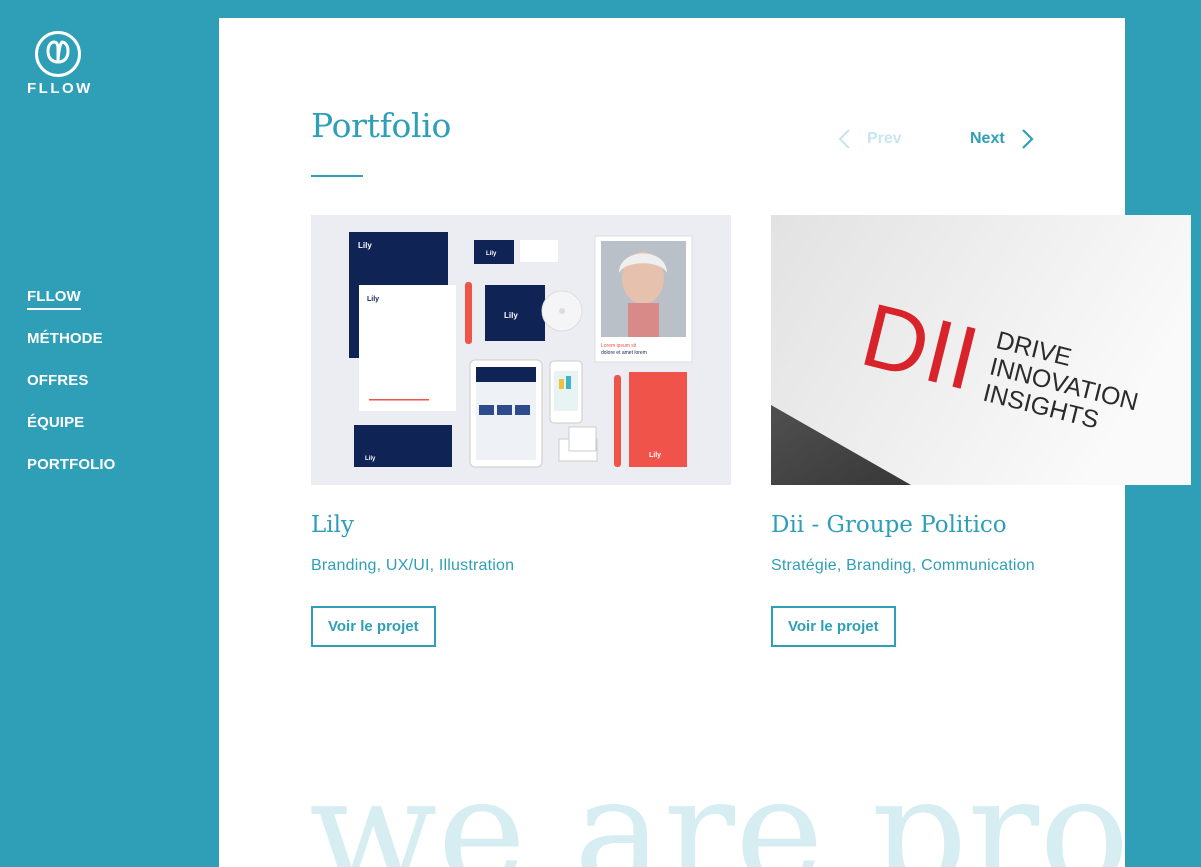 Image resolution: width=1201 pixels, height=867 pixels. What do you see at coordinates (624, 353) in the screenshot?
I see `svg-text: dolore et amet lorem` at bounding box center [624, 353].